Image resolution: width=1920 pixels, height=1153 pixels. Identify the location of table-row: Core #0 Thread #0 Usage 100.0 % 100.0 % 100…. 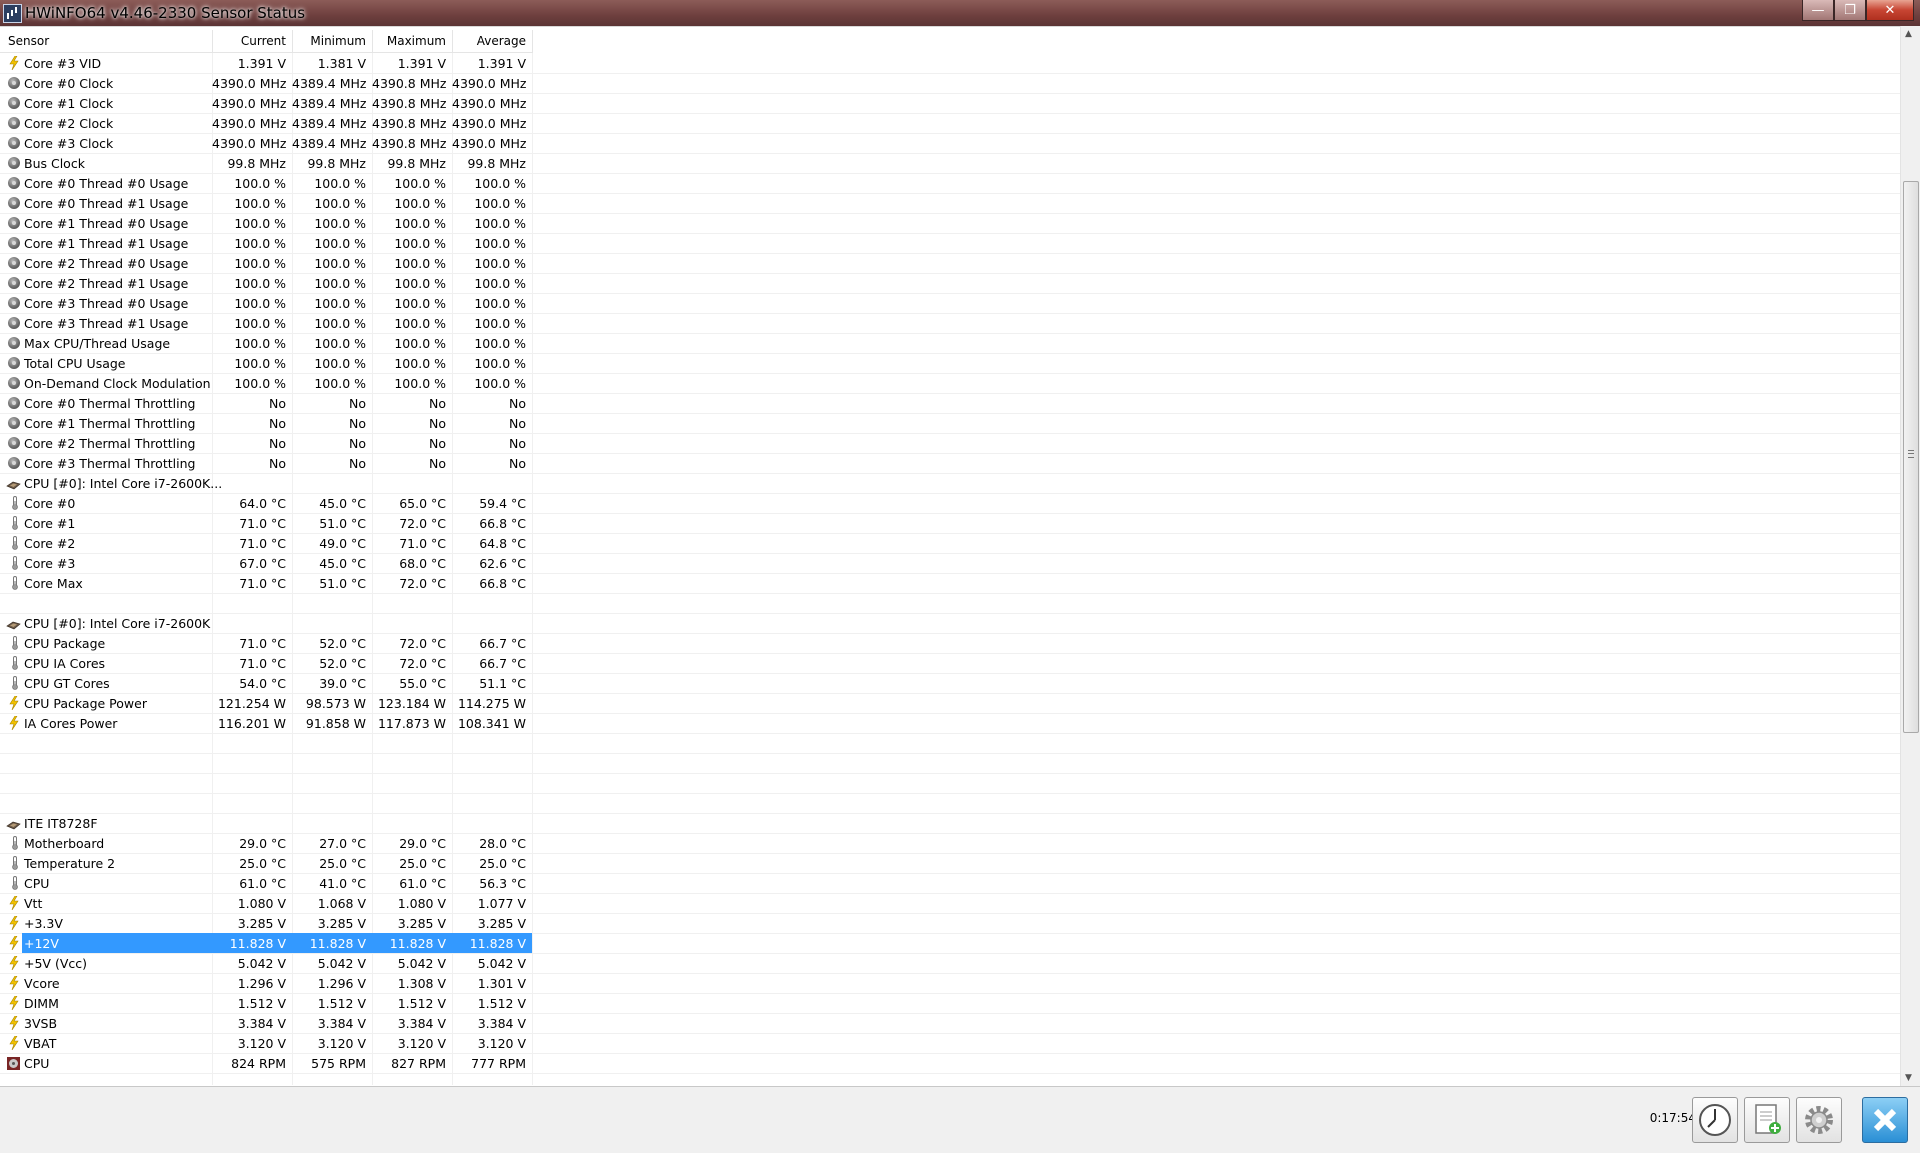
(950, 183).